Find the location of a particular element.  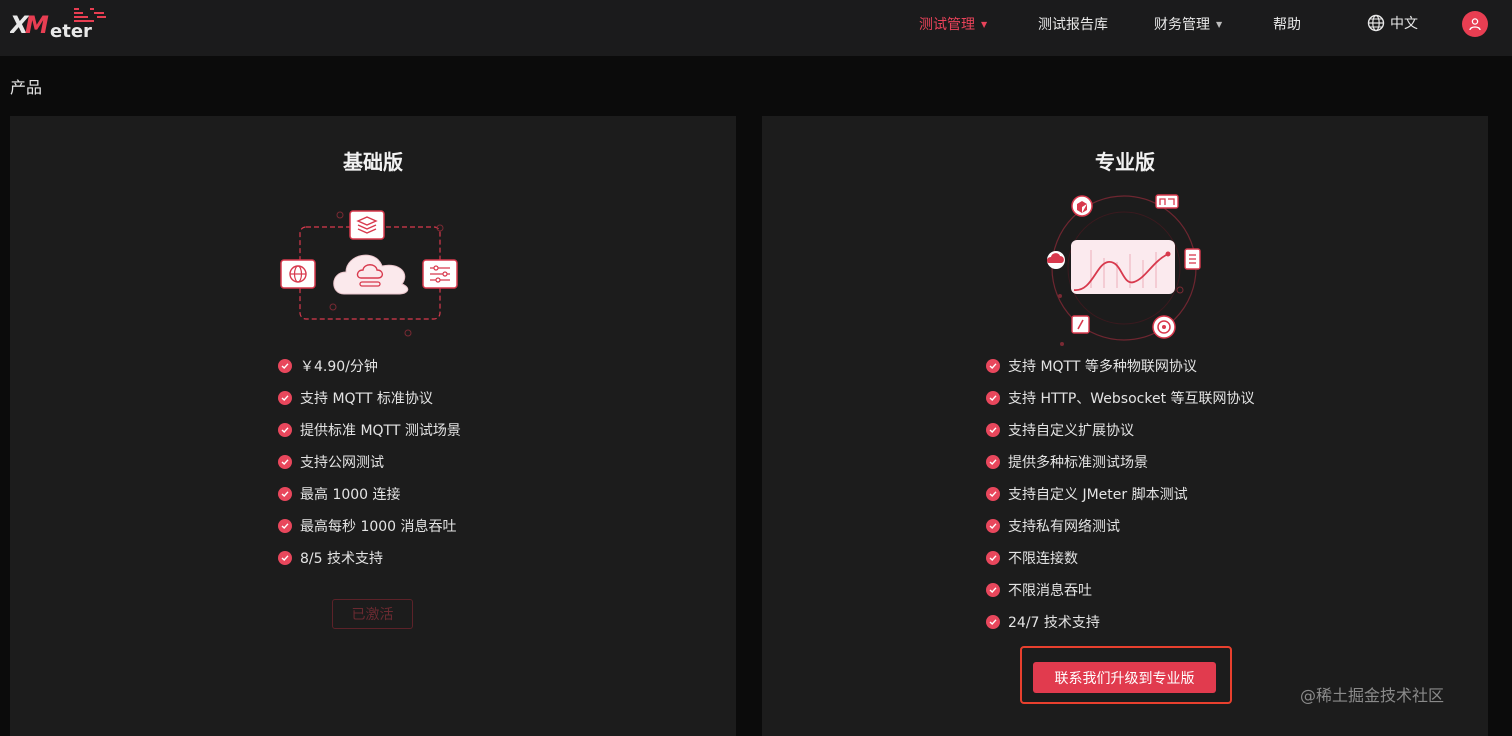

list-item: 最高 1000 连接 is located at coordinates (369, 494).